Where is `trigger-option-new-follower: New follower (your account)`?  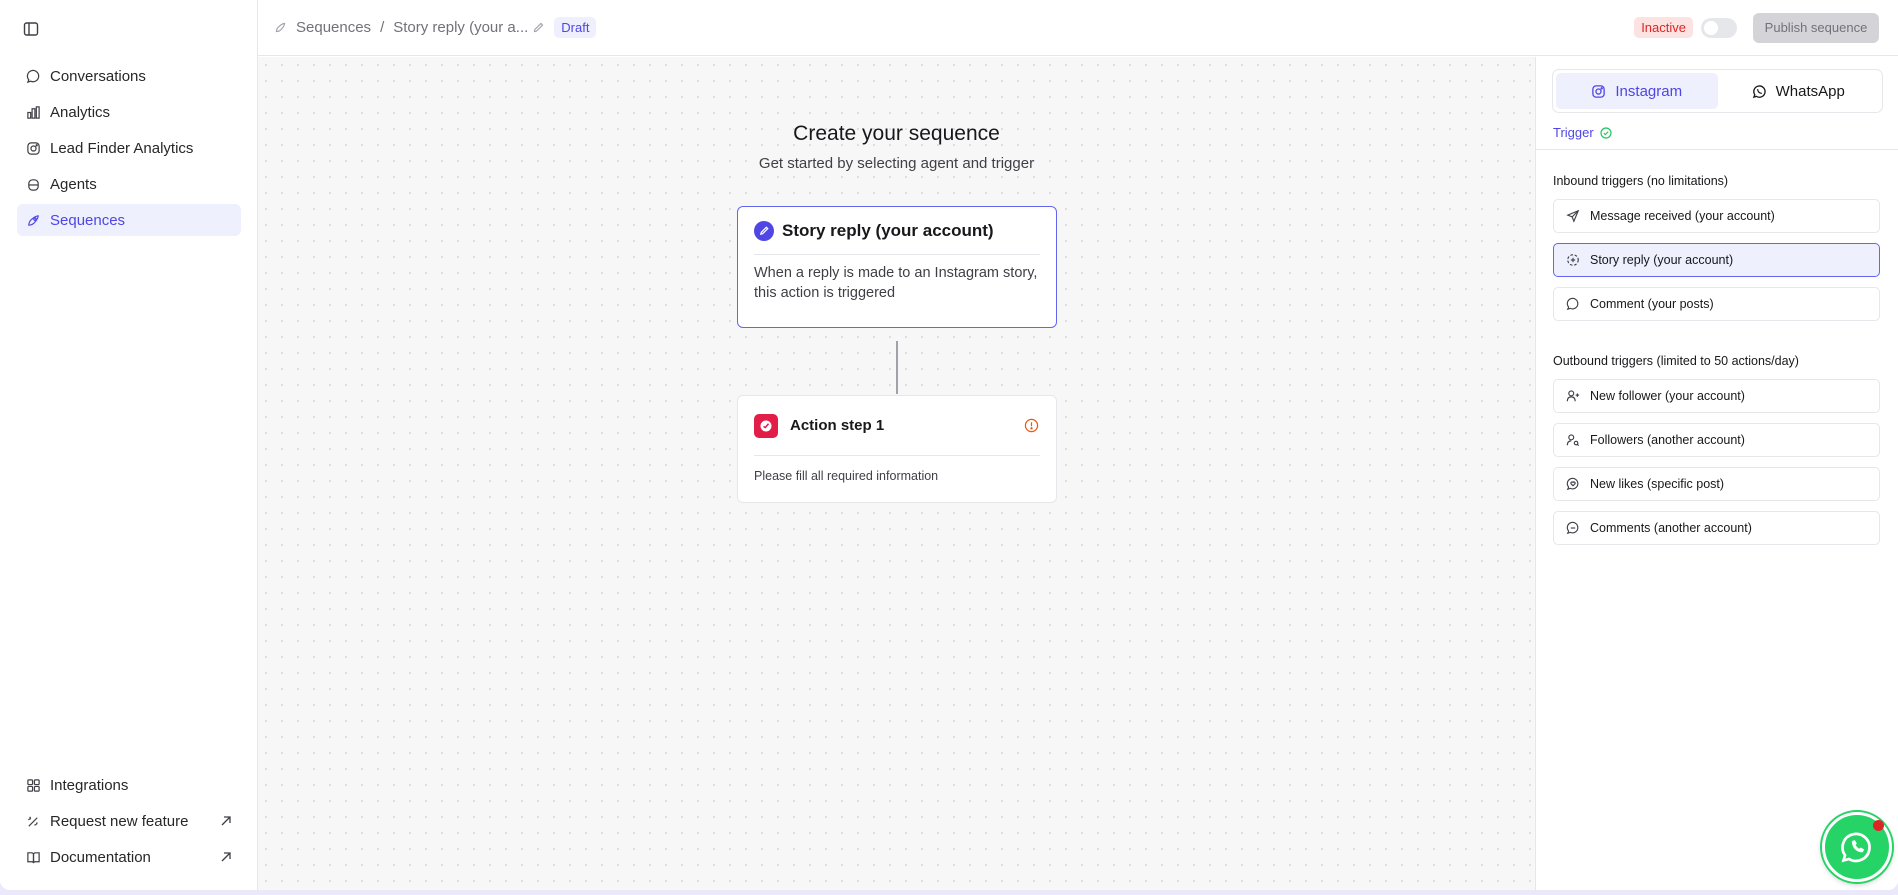 trigger-option-new-follower: New follower (your account) is located at coordinates (1716, 396).